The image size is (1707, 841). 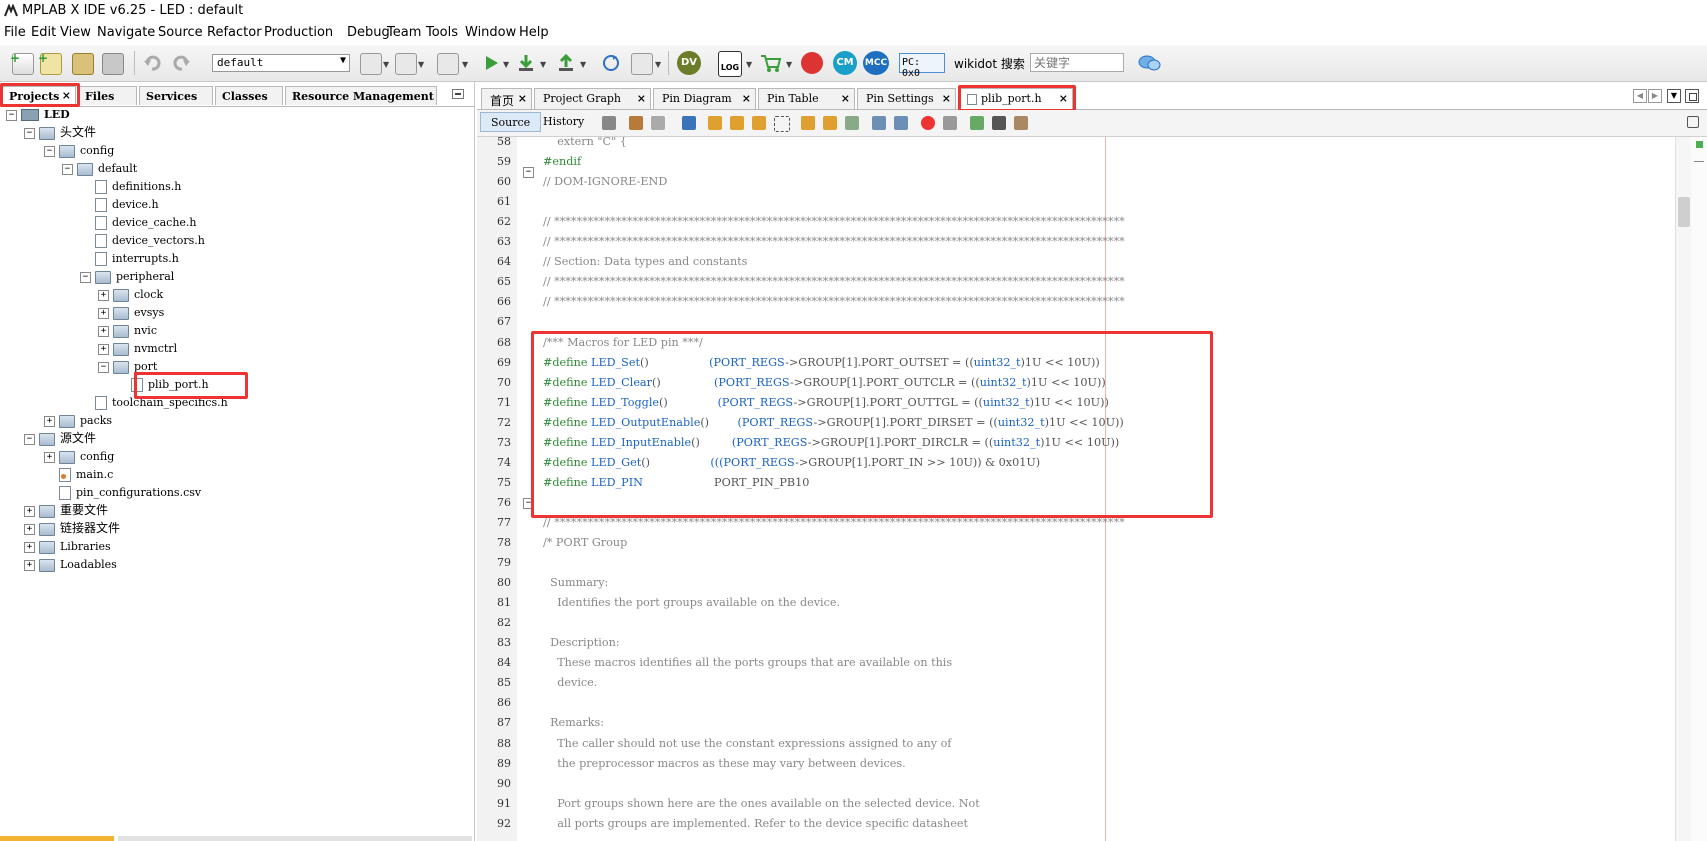 What do you see at coordinates (442, 32) in the screenshot?
I see `menu-tools: Tools` at bounding box center [442, 32].